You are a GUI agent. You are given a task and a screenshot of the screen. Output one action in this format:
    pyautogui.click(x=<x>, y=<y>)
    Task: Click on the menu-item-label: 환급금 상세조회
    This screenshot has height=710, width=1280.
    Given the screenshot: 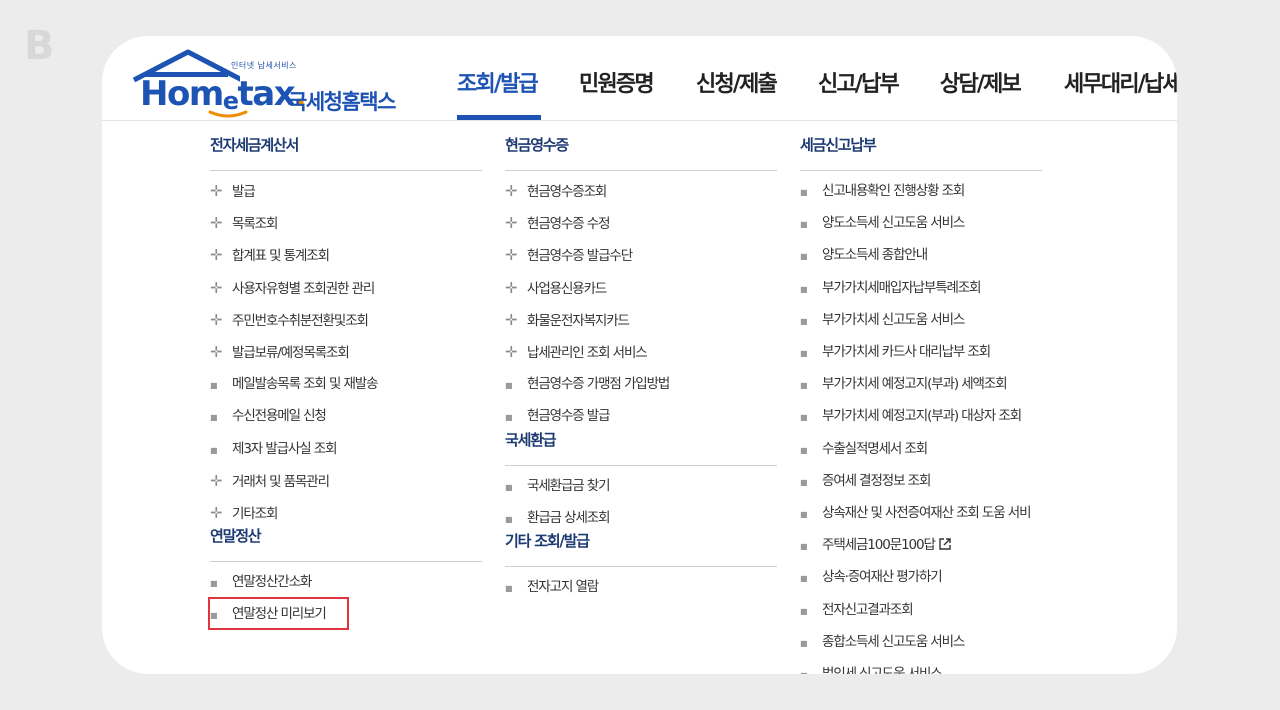 What is the action you would take?
    pyautogui.click(x=569, y=517)
    